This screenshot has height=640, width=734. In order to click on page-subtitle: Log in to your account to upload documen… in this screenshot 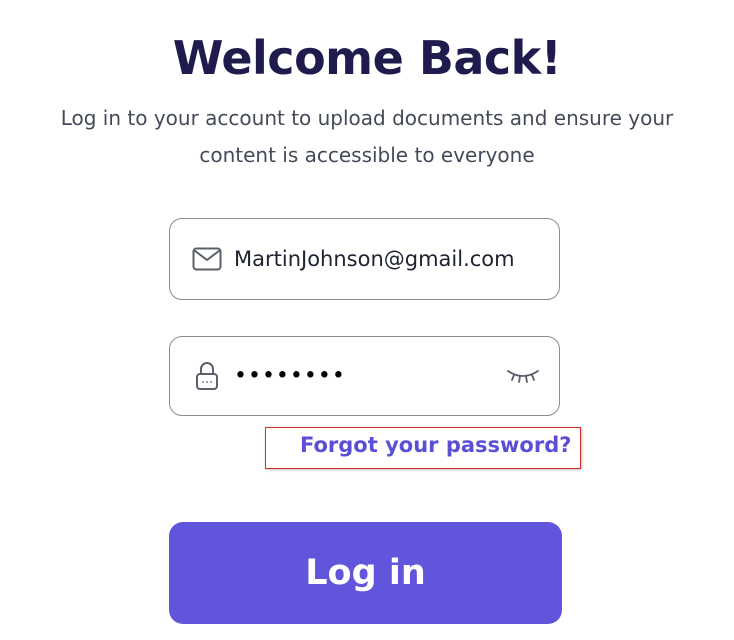, I will do `click(367, 136)`.